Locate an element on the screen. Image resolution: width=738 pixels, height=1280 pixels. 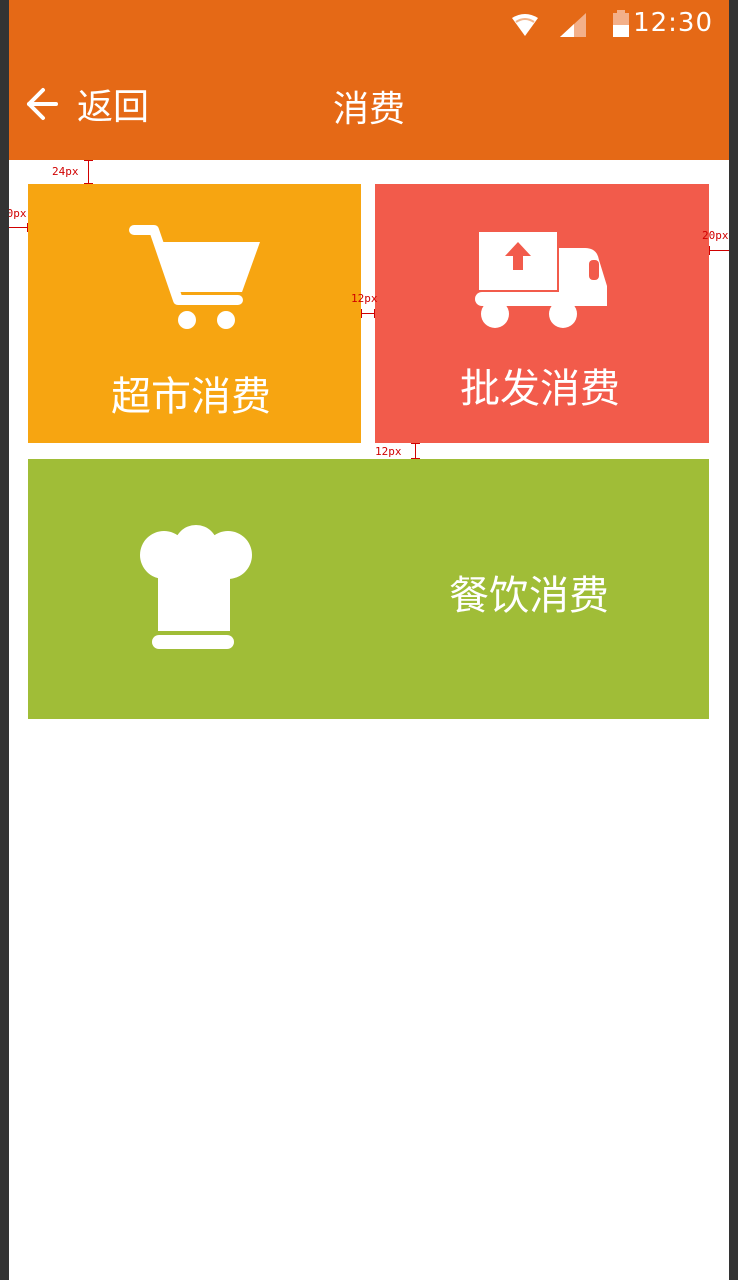
delivery-truck-icon is located at coordinates (541, 280).